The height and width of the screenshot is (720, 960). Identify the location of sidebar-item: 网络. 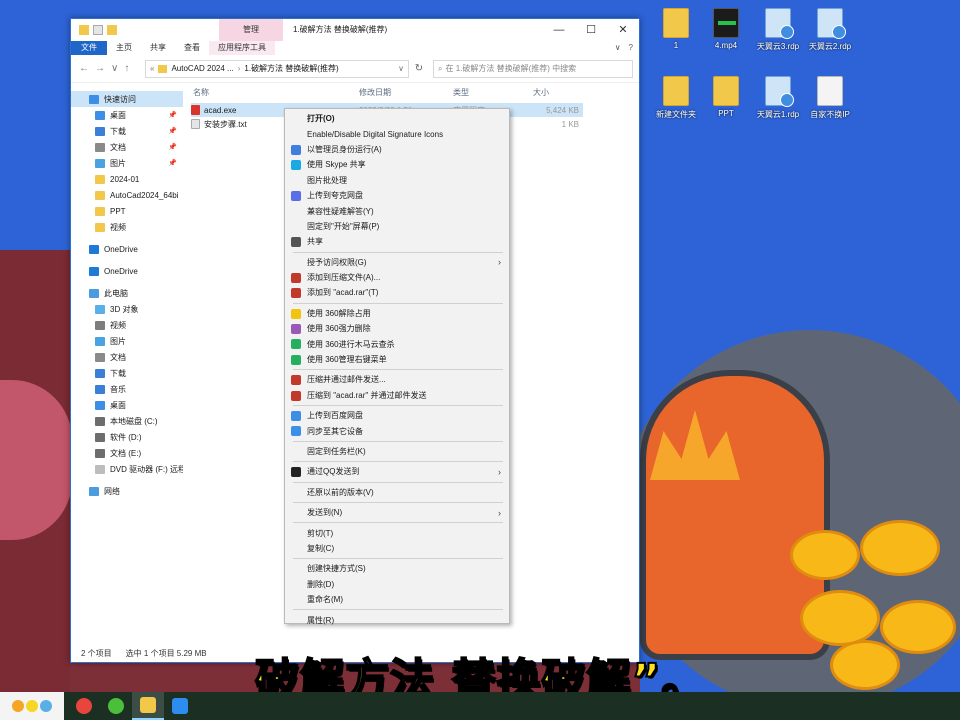
(127, 491).